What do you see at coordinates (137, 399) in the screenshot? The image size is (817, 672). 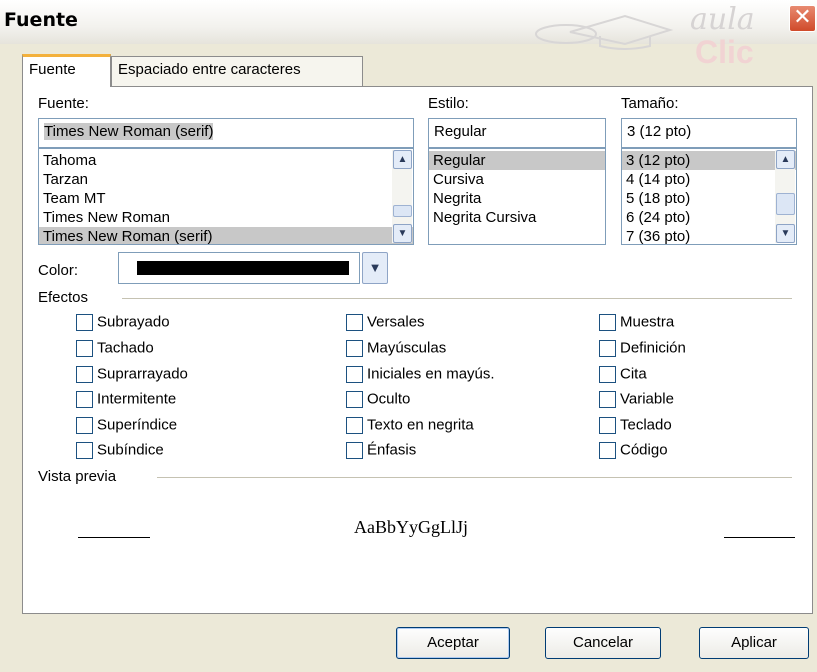 I see `checkbox-label: Intermitente` at bounding box center [137, 399].